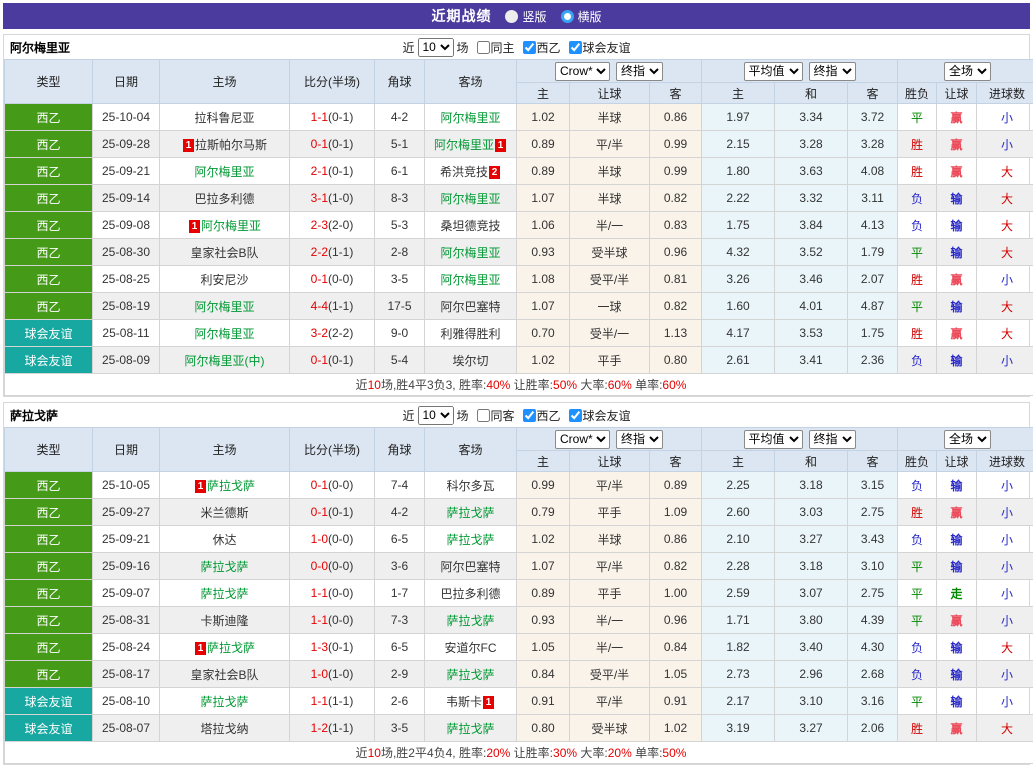 This screenshot has height=768, width=1033. What do you see at coordinates (224, 540) in the screenshot?
I see `team-name-link: 休达` at bounding box center [224, 540].